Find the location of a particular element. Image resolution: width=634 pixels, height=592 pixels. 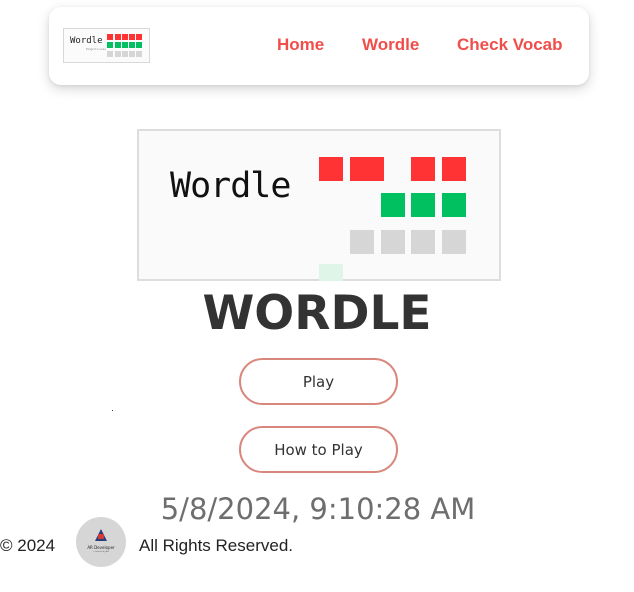

nav-logo-word: Wordle is located at coordinates (86, 41).